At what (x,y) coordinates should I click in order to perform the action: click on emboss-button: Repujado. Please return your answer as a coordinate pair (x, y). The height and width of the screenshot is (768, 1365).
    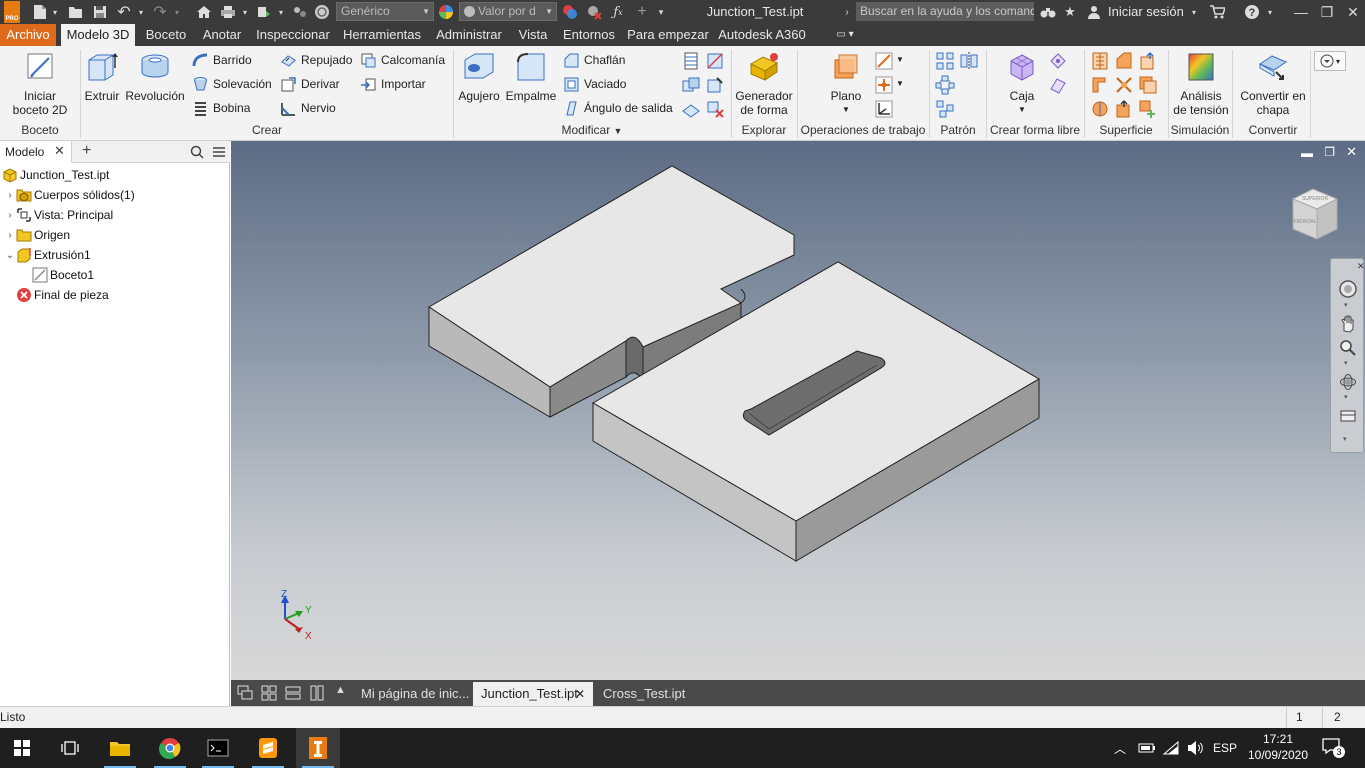
    Looking at the image, I should click on (316, 60).